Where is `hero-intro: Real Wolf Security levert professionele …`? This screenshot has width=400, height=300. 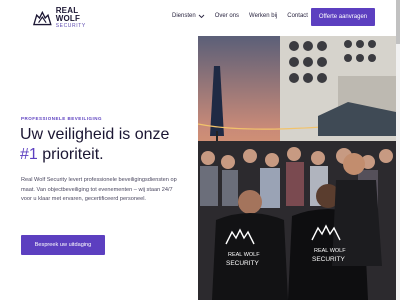 hero-intro: Real Wolf Security levert professionele … is located at coordinates (99, 189).